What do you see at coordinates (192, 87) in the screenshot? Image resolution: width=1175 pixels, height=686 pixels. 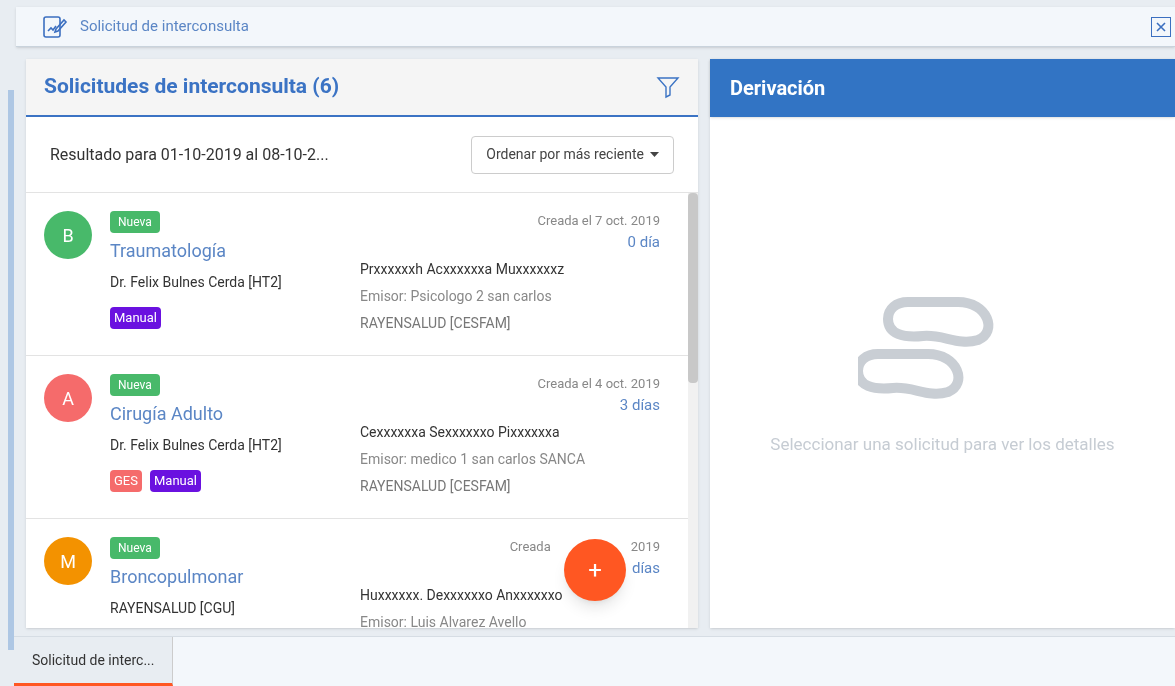 I see `panel-title: Solicitudes de interconsulta (6)` at bounding box center [192, 87].